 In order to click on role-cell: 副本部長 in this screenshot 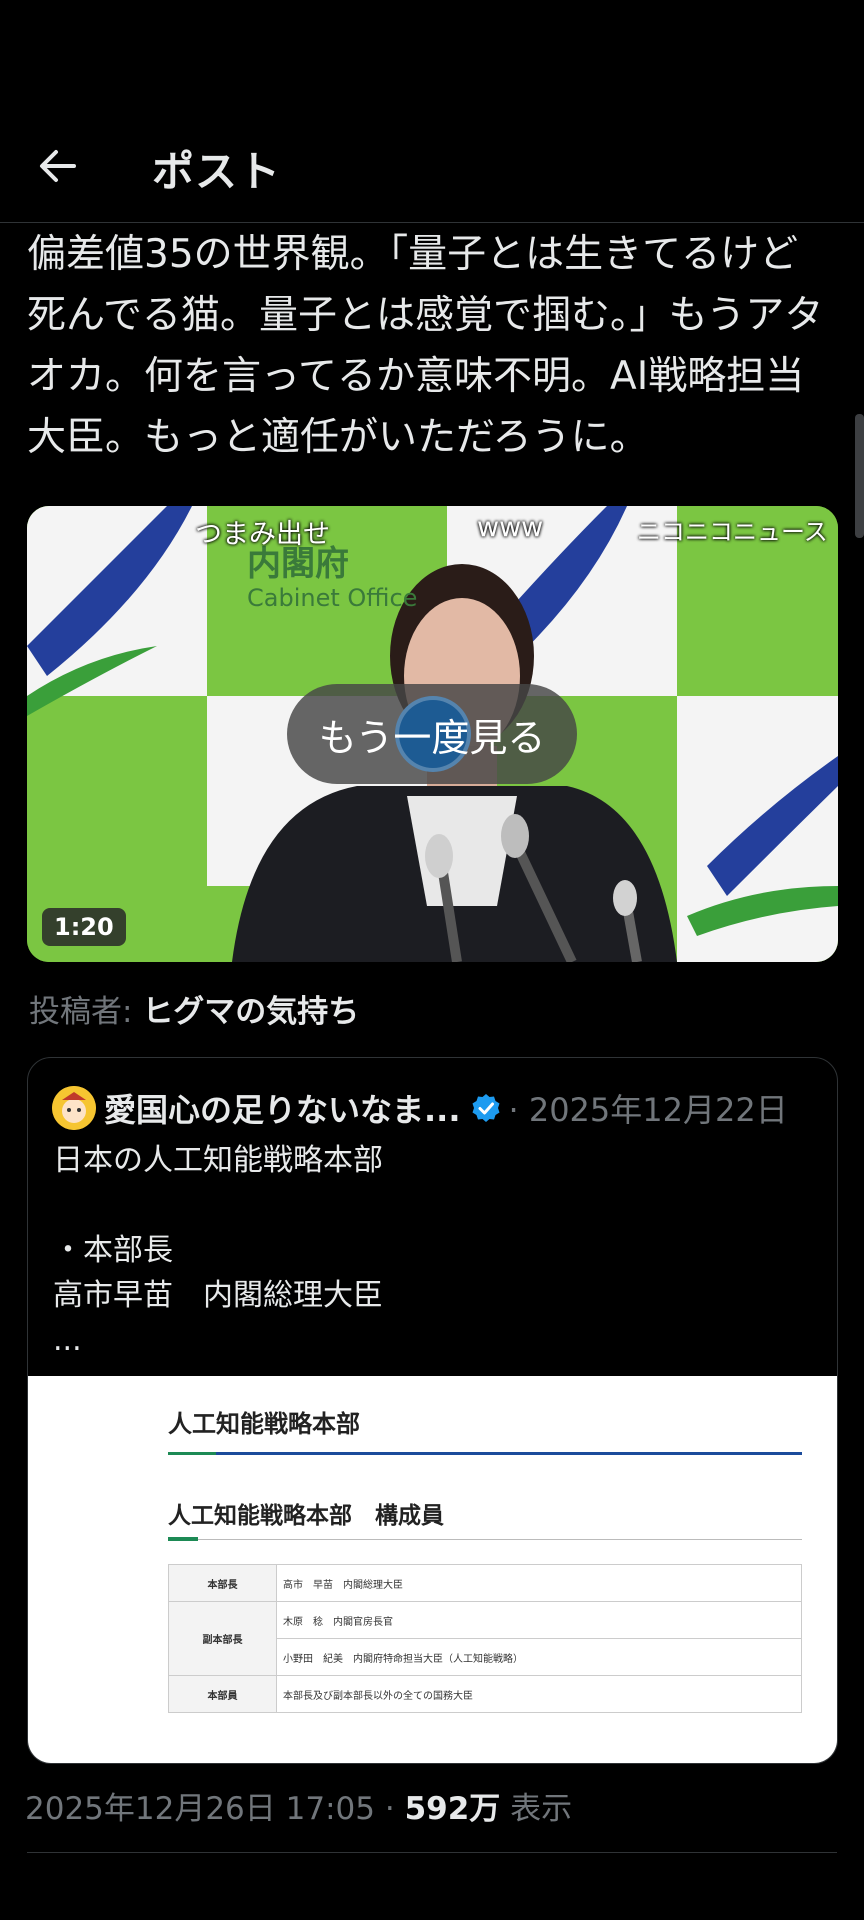, I will do `click(222, 1638)`.